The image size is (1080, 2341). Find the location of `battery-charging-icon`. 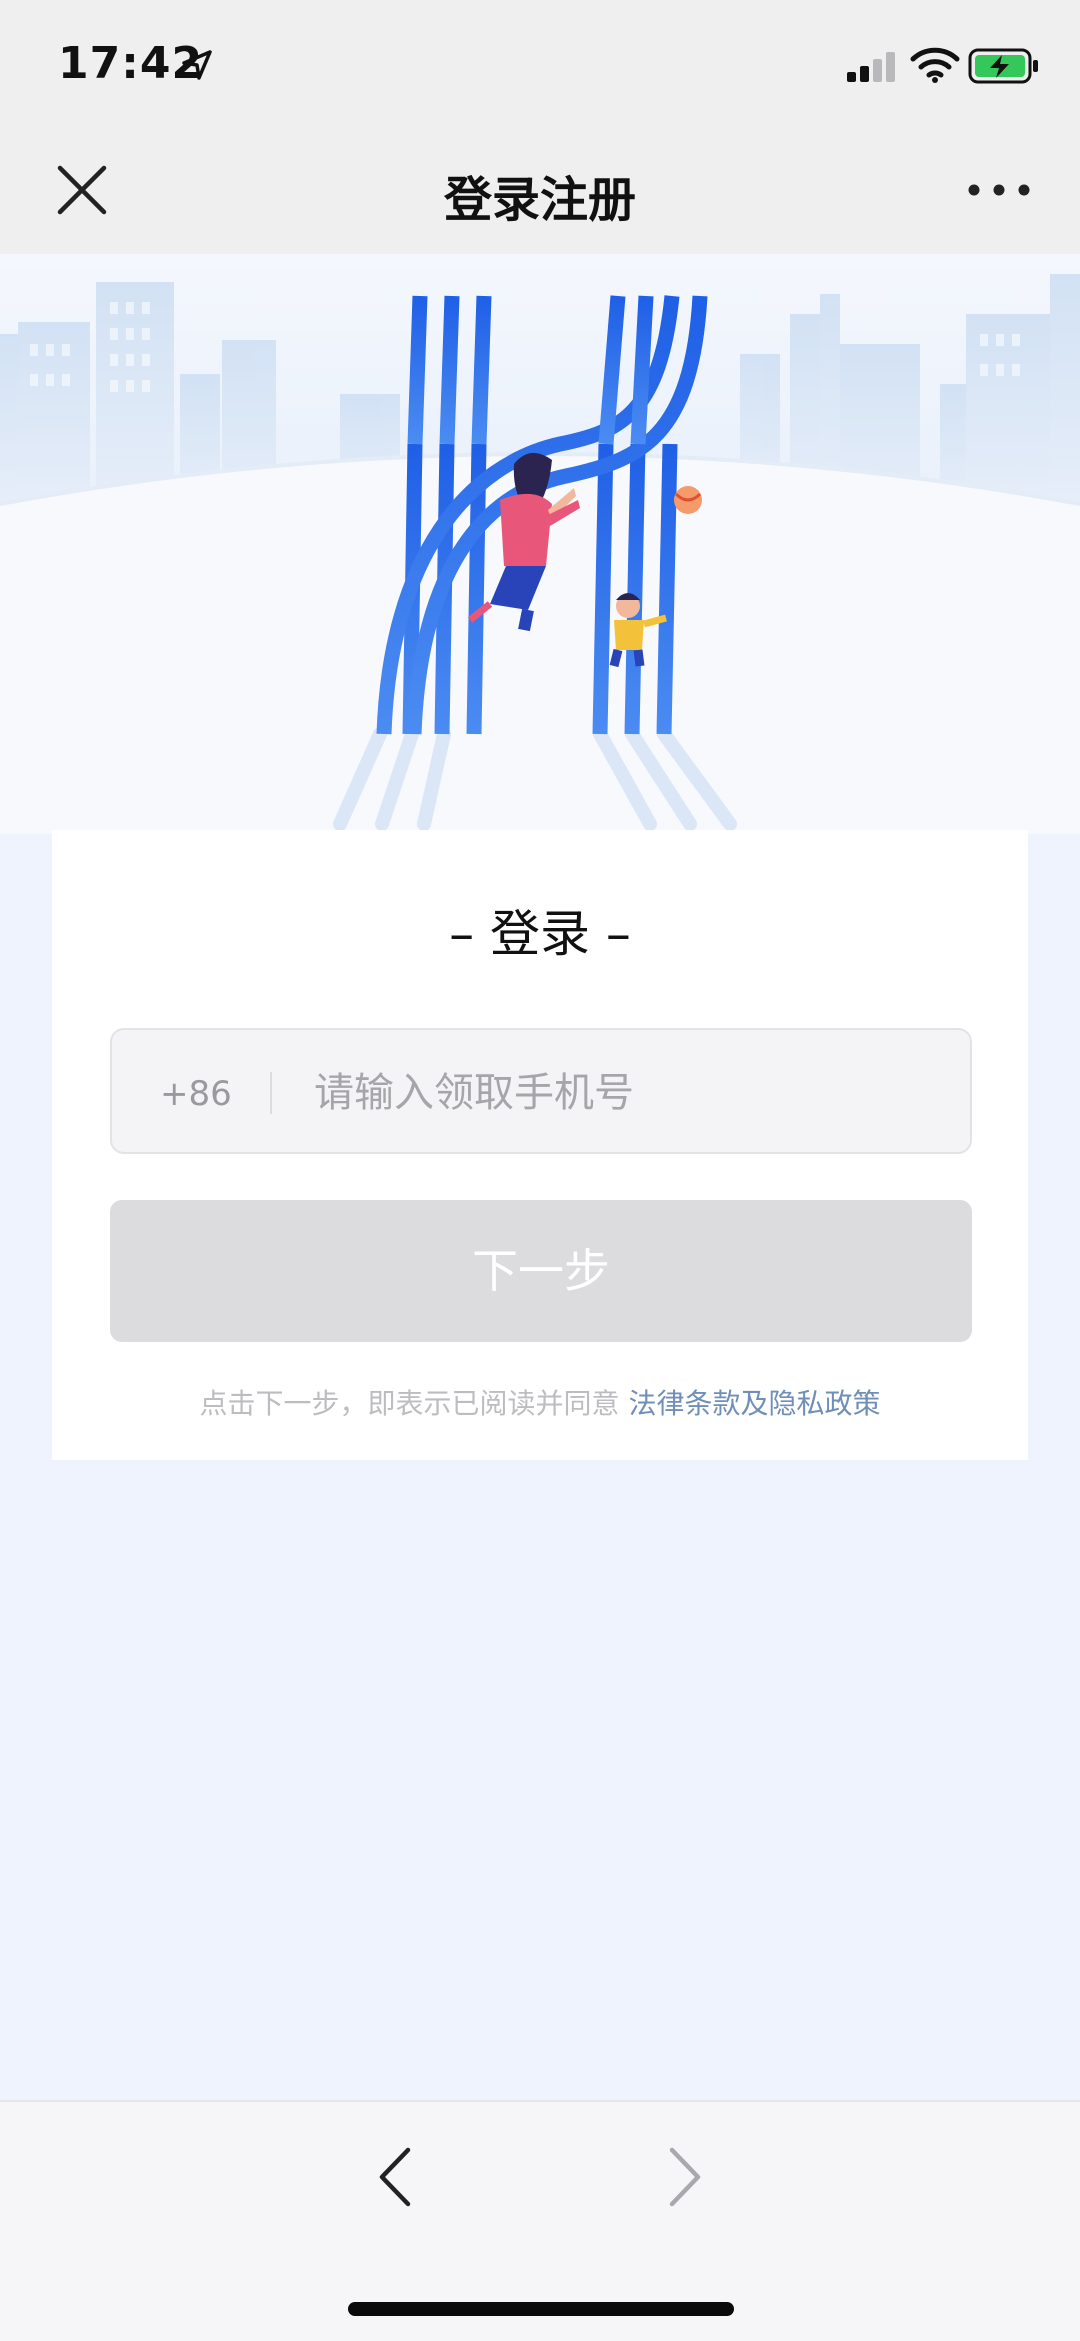

battery-charging-icon is located at coordinates (1003, 66).